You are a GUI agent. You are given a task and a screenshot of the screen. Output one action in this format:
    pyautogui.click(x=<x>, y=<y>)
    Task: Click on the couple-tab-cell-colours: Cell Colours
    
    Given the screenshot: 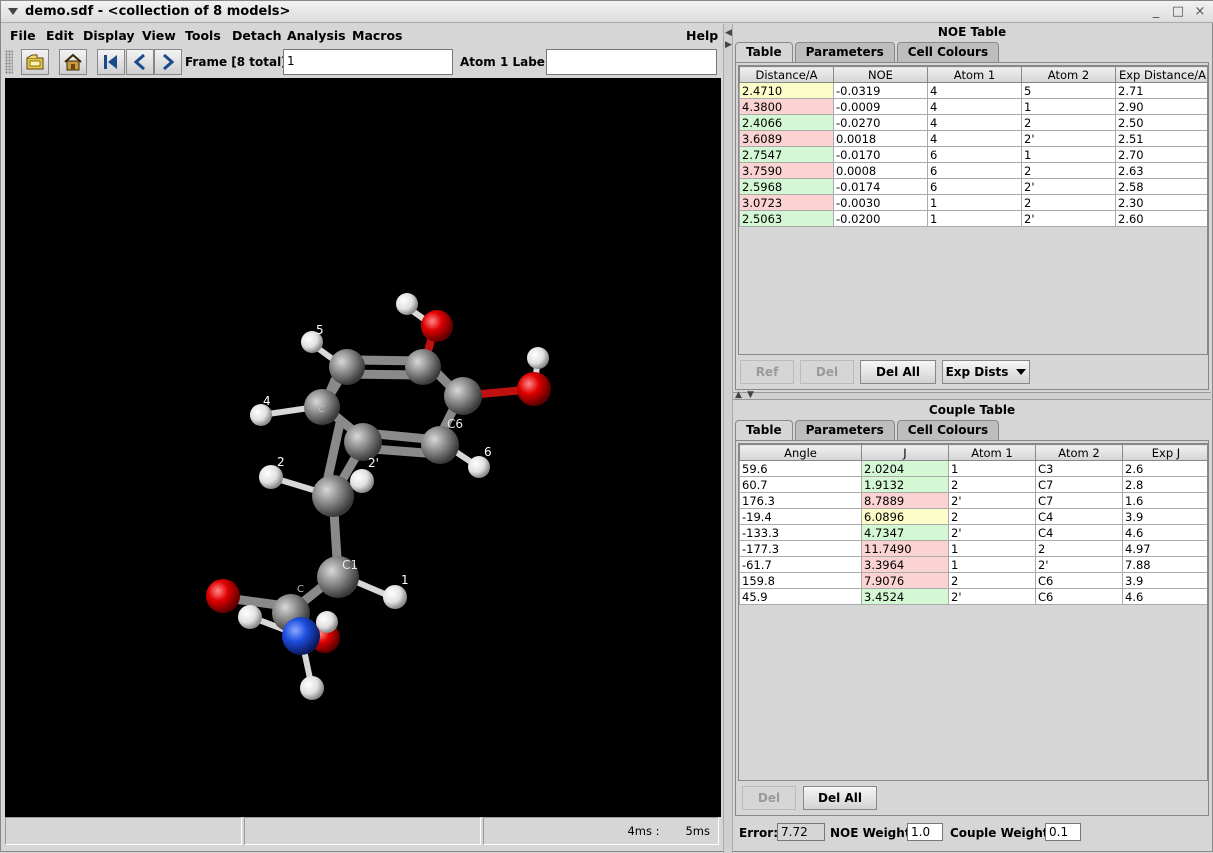 What is the action you would take?
    pyautogui.click(x=948, y=430)
    